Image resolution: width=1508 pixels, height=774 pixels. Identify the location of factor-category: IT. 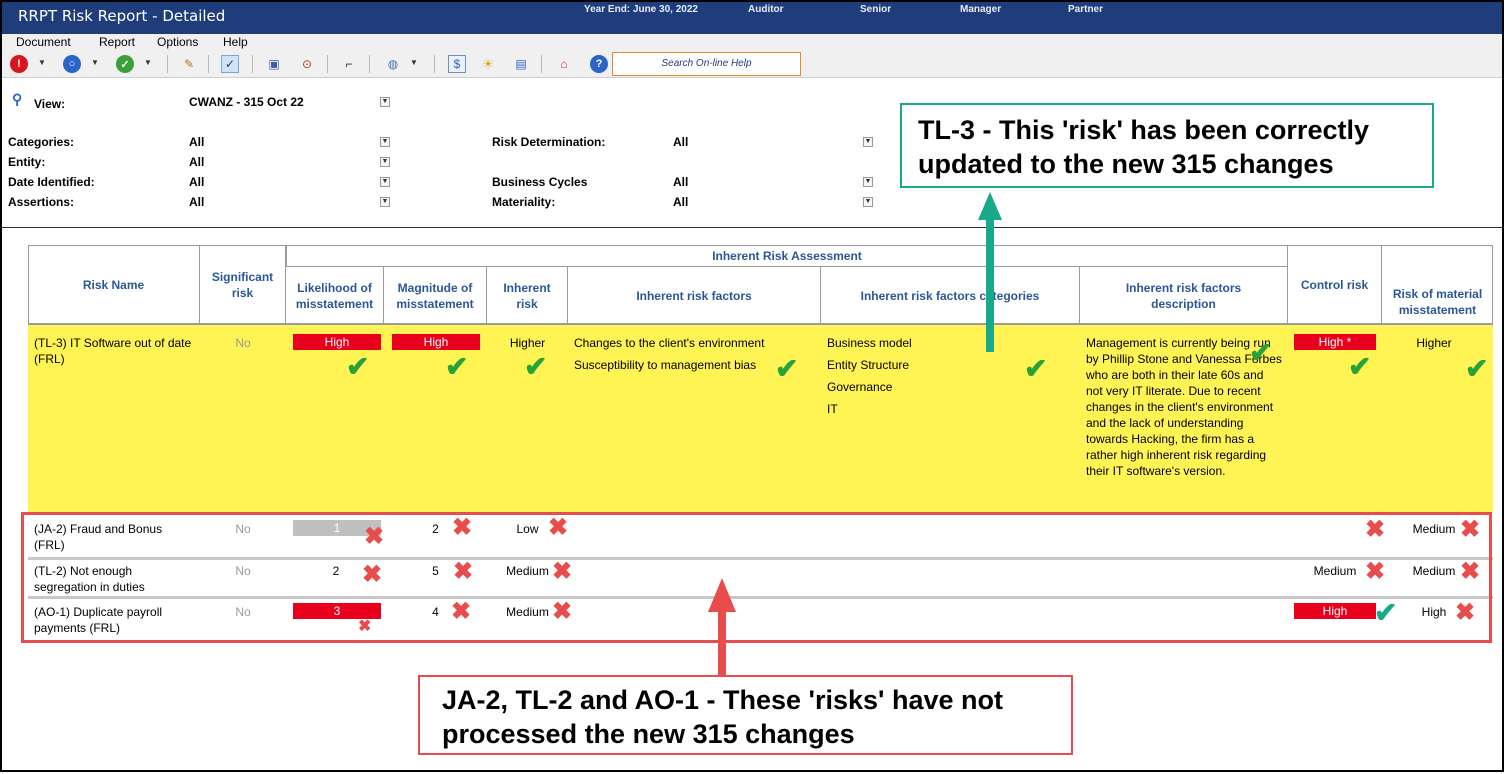
(832, 409).